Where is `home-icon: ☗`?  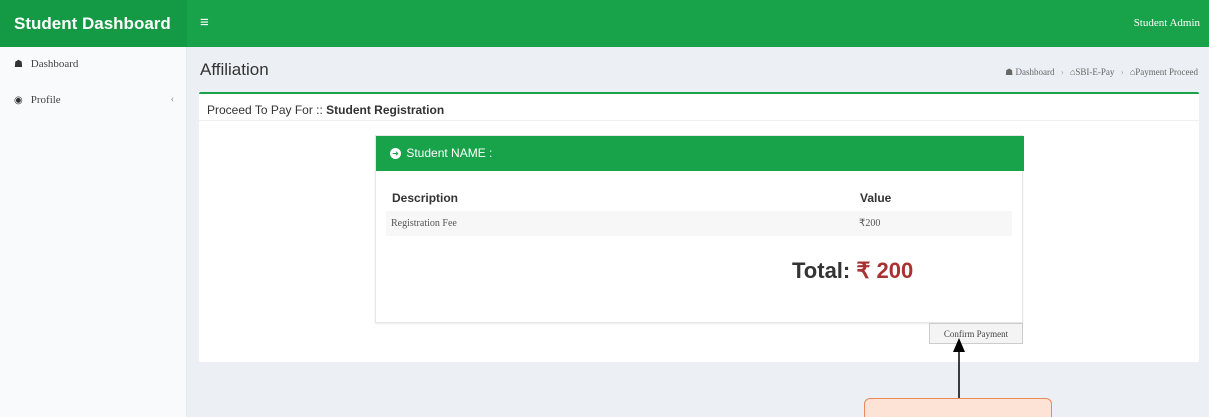
home-icon: ☗ is located at coordinates (1009, 72).